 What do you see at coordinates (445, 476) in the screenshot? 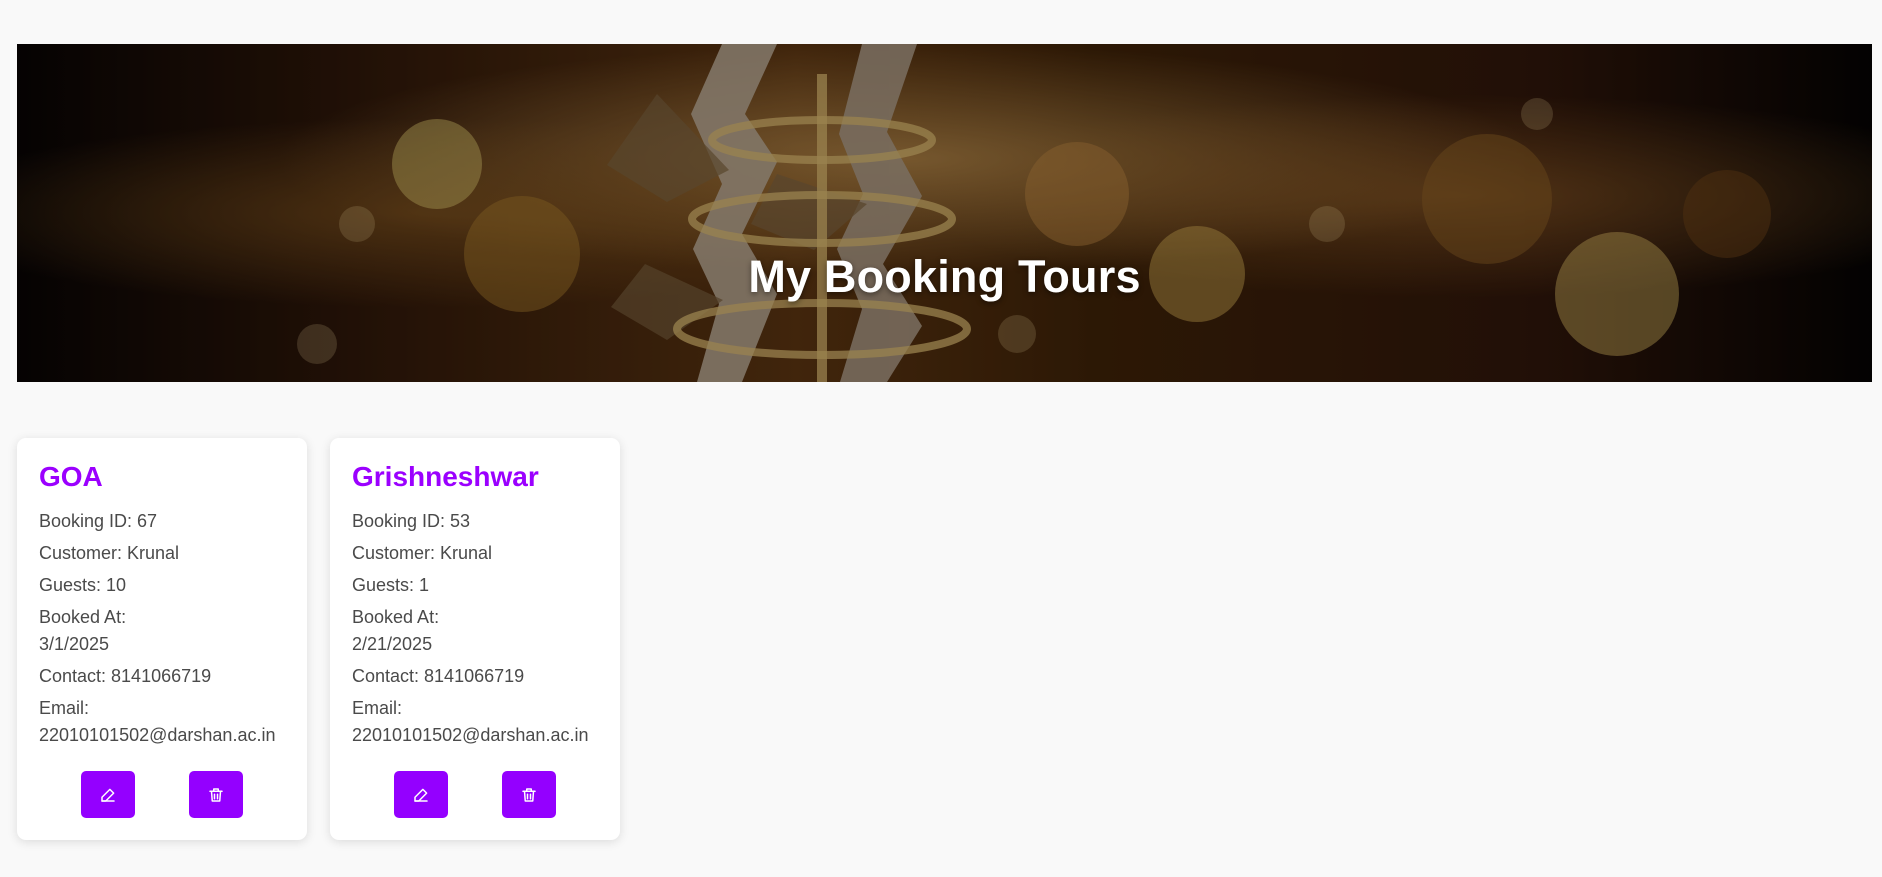
I see `tour-title: Grishneshwar` at bounding box center [445, 476].